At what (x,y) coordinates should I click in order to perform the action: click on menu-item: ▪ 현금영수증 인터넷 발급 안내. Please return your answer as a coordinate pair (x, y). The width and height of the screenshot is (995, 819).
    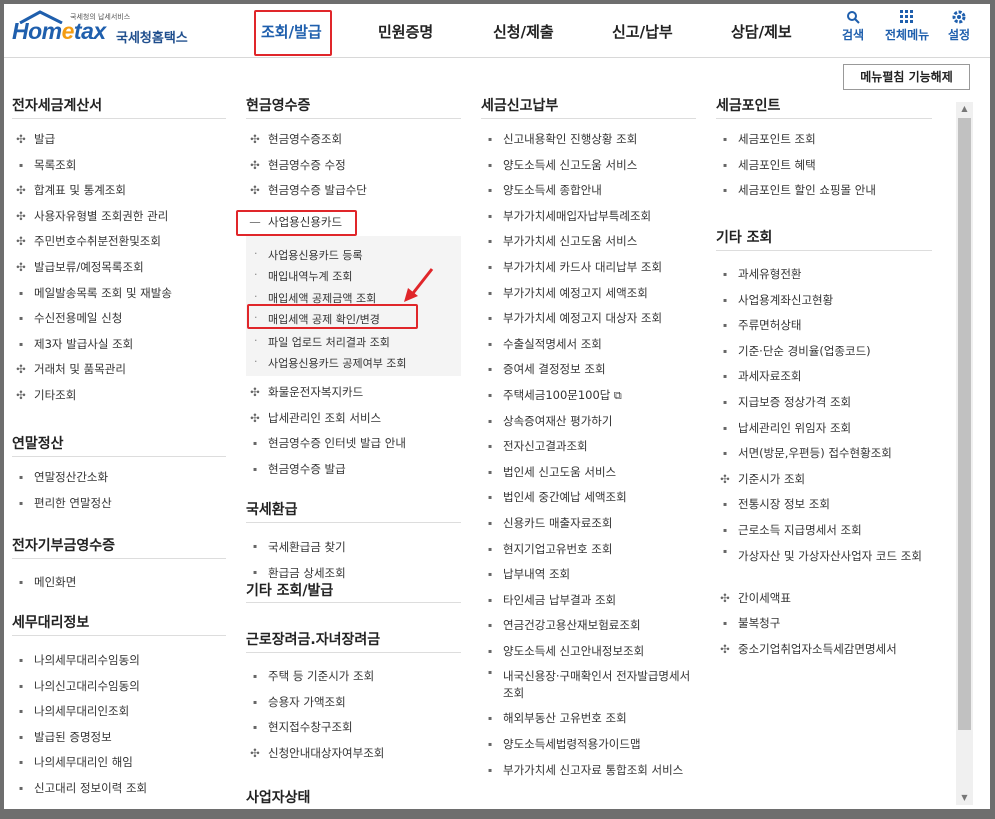
    Looking at the image, I should click on (353, 444).